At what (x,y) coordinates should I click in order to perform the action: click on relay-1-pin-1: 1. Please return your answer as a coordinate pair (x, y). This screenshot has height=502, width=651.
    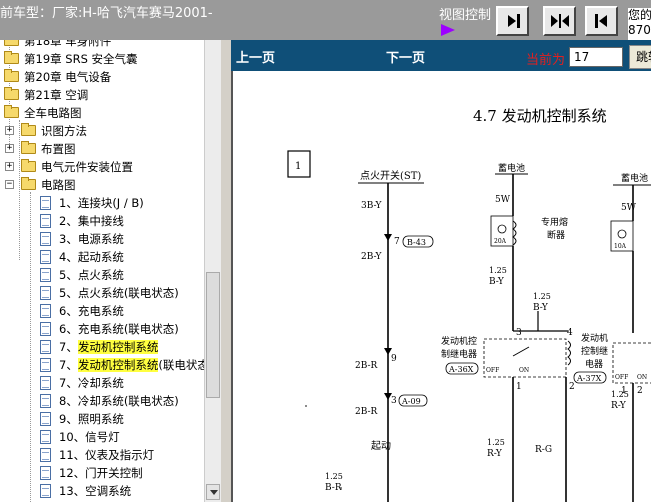
    Looking at the image, I should click on (519, 387).